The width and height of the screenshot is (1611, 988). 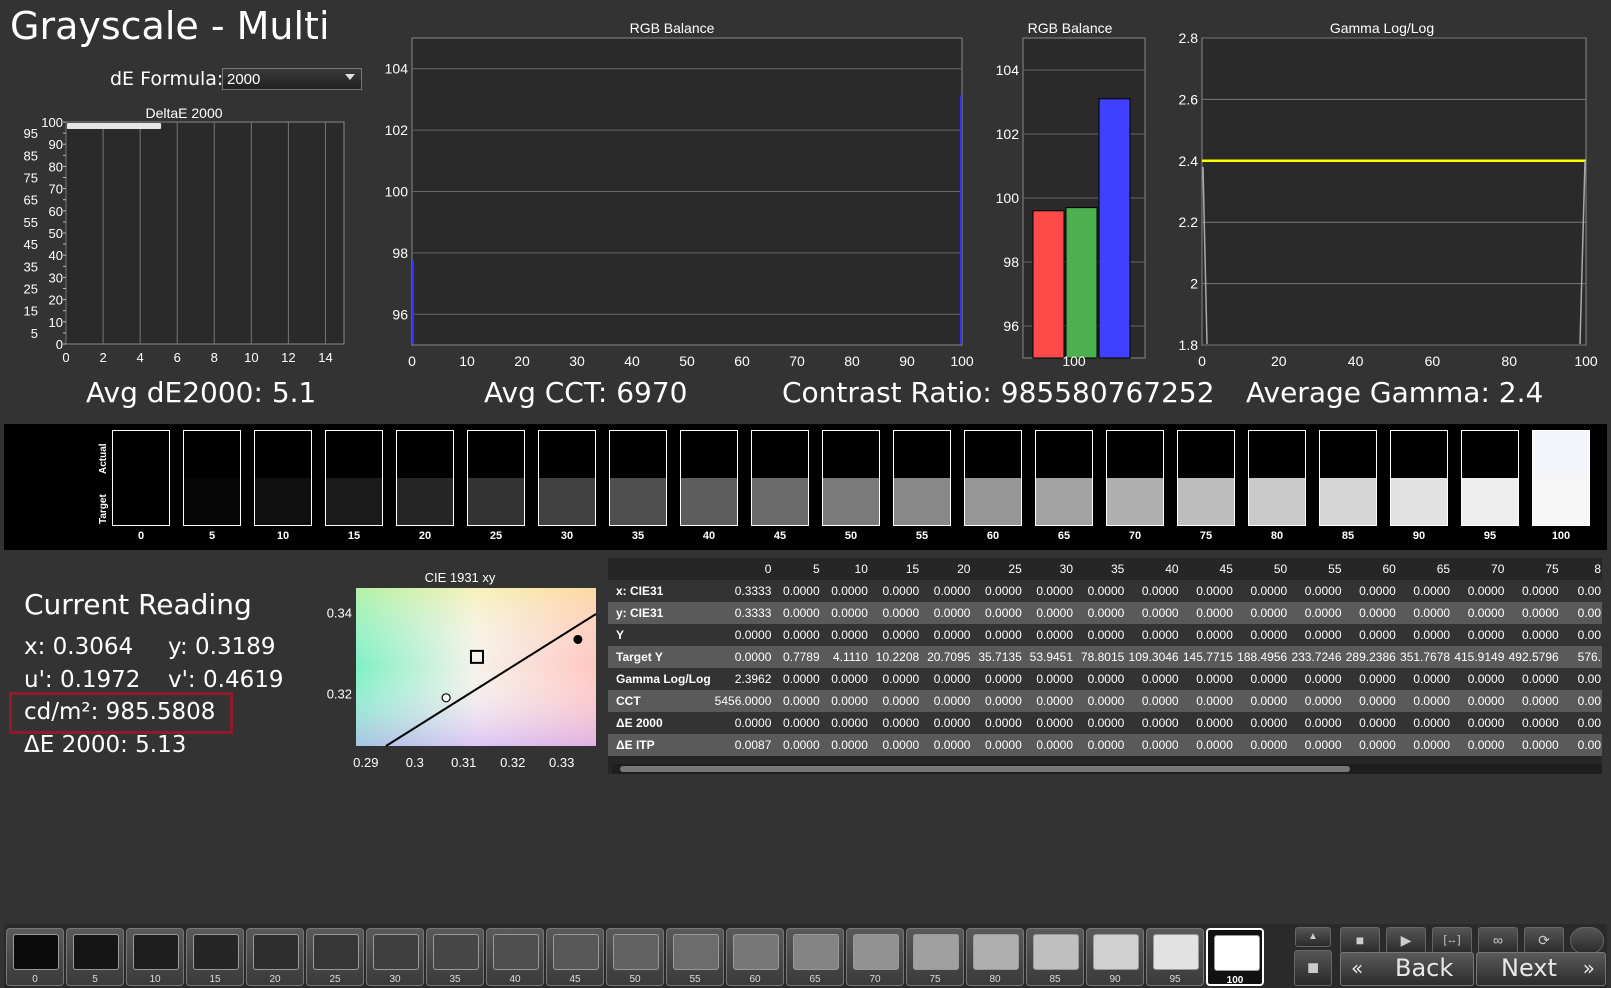 What do you see at coordinates (1115, 957) in the screenshot?
I see `patch-button-90: 90` at bounding box center [1115, 957].